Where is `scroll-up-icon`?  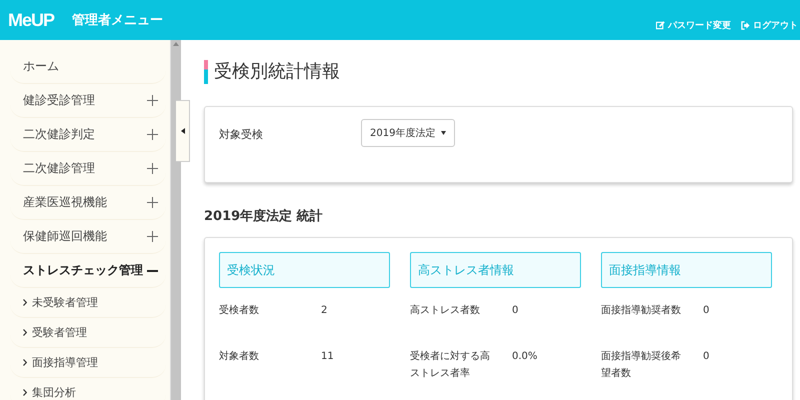 scroll-up-icon is located at coordinates (176, 44).